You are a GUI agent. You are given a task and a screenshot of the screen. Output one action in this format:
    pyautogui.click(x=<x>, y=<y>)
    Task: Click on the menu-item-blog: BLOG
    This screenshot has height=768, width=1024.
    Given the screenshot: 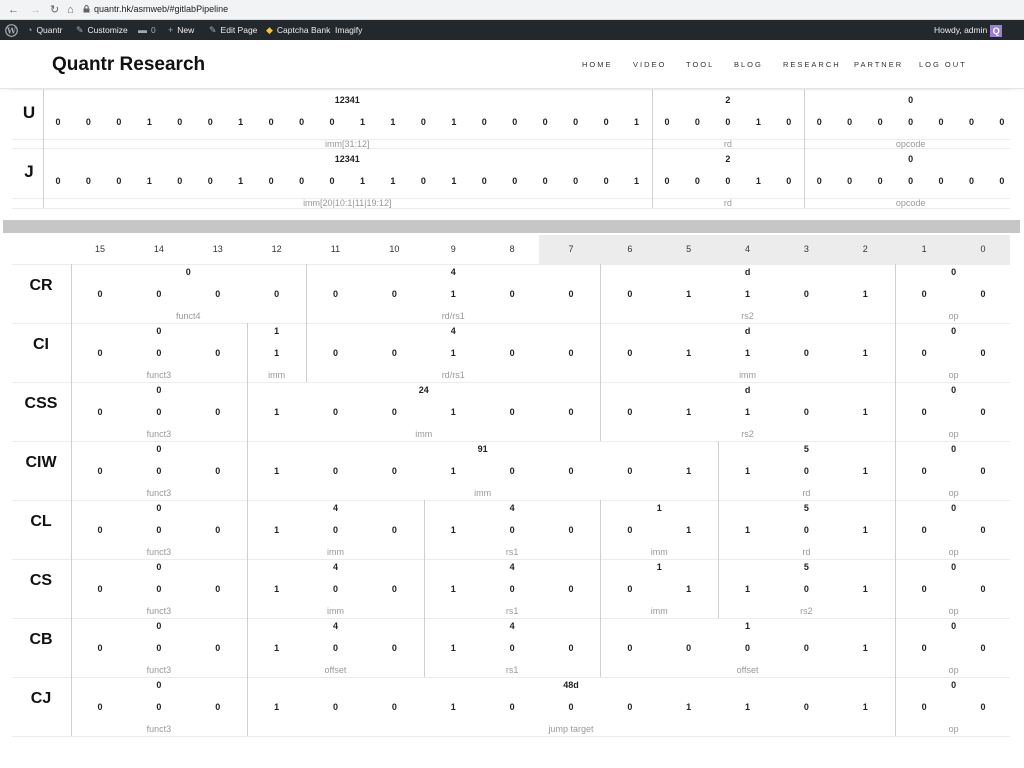 What is the action you would take?
    pyautogui.click(x=748, y=64)
    